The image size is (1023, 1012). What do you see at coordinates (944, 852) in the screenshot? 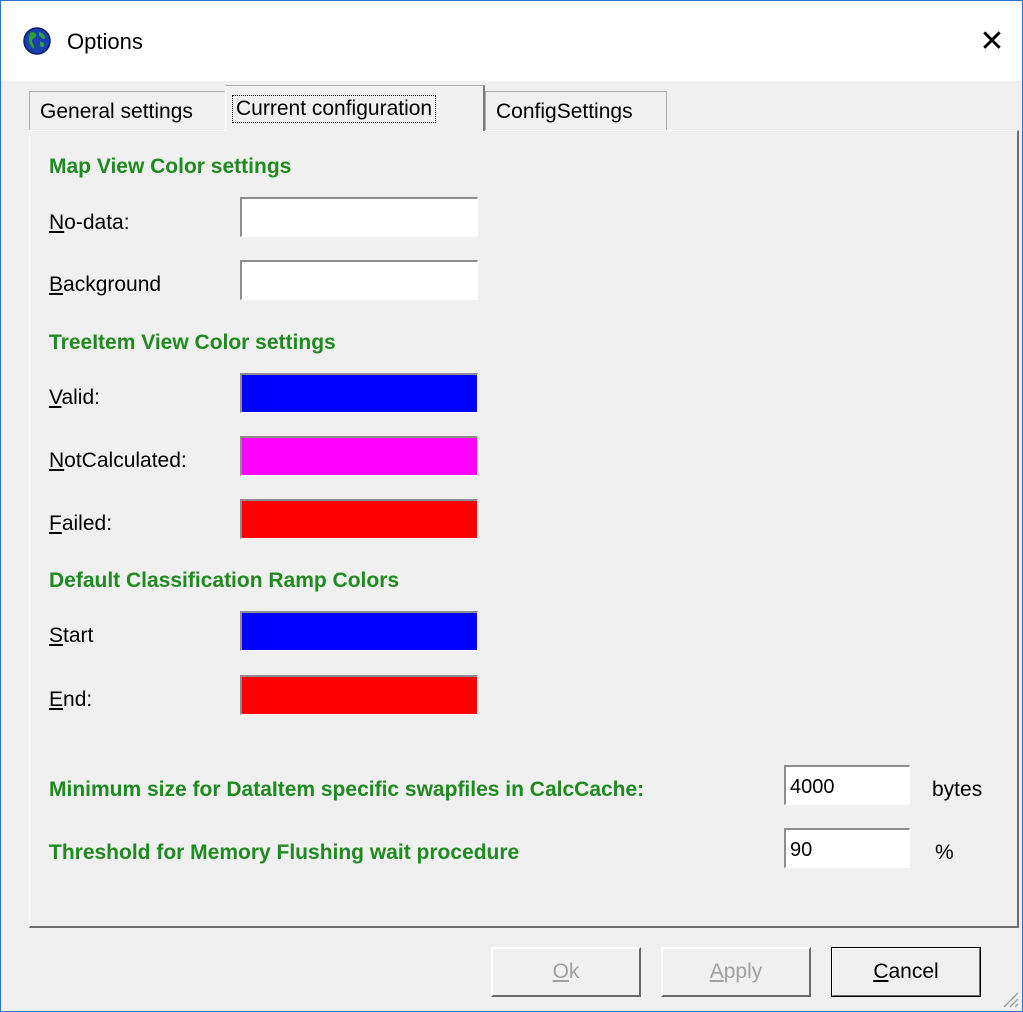
I see `memory-flush-threshold-unit: %` at bounding box center [944, 852].